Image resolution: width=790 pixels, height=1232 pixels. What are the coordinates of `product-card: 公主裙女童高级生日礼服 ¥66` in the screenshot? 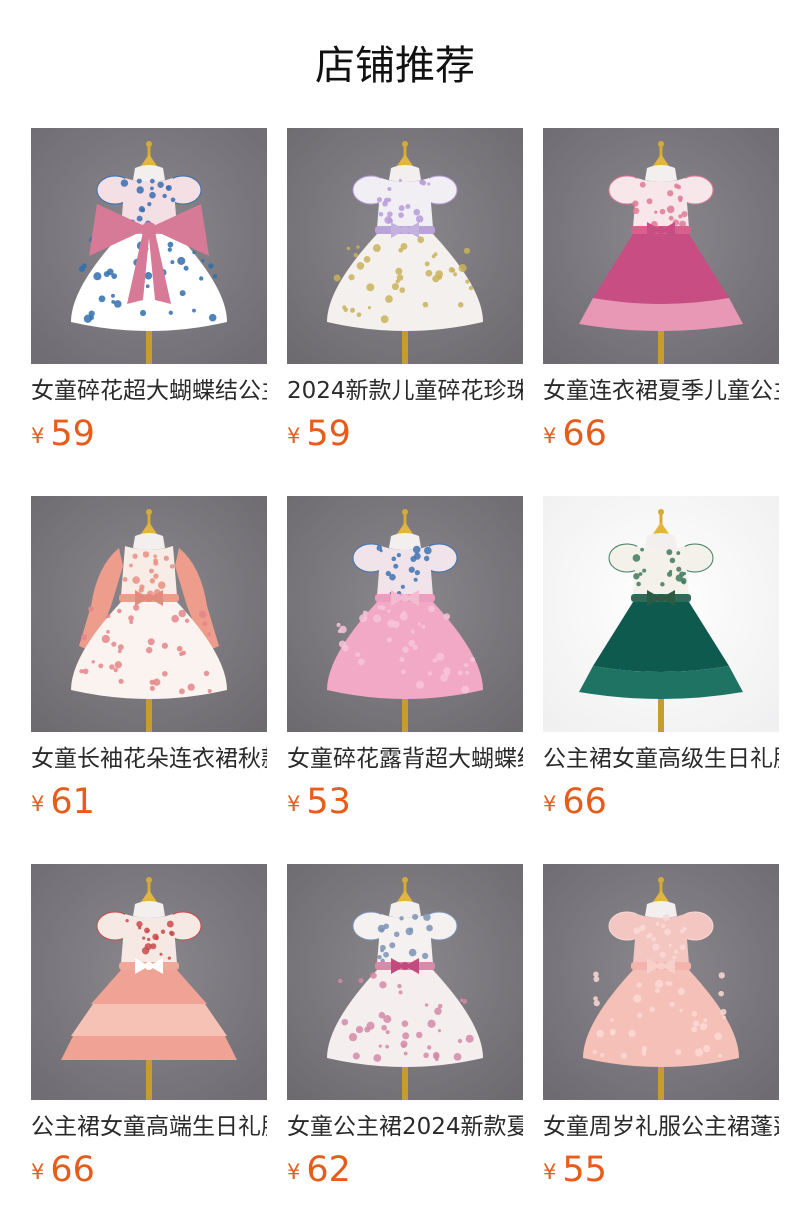 It's located at (661, 659).